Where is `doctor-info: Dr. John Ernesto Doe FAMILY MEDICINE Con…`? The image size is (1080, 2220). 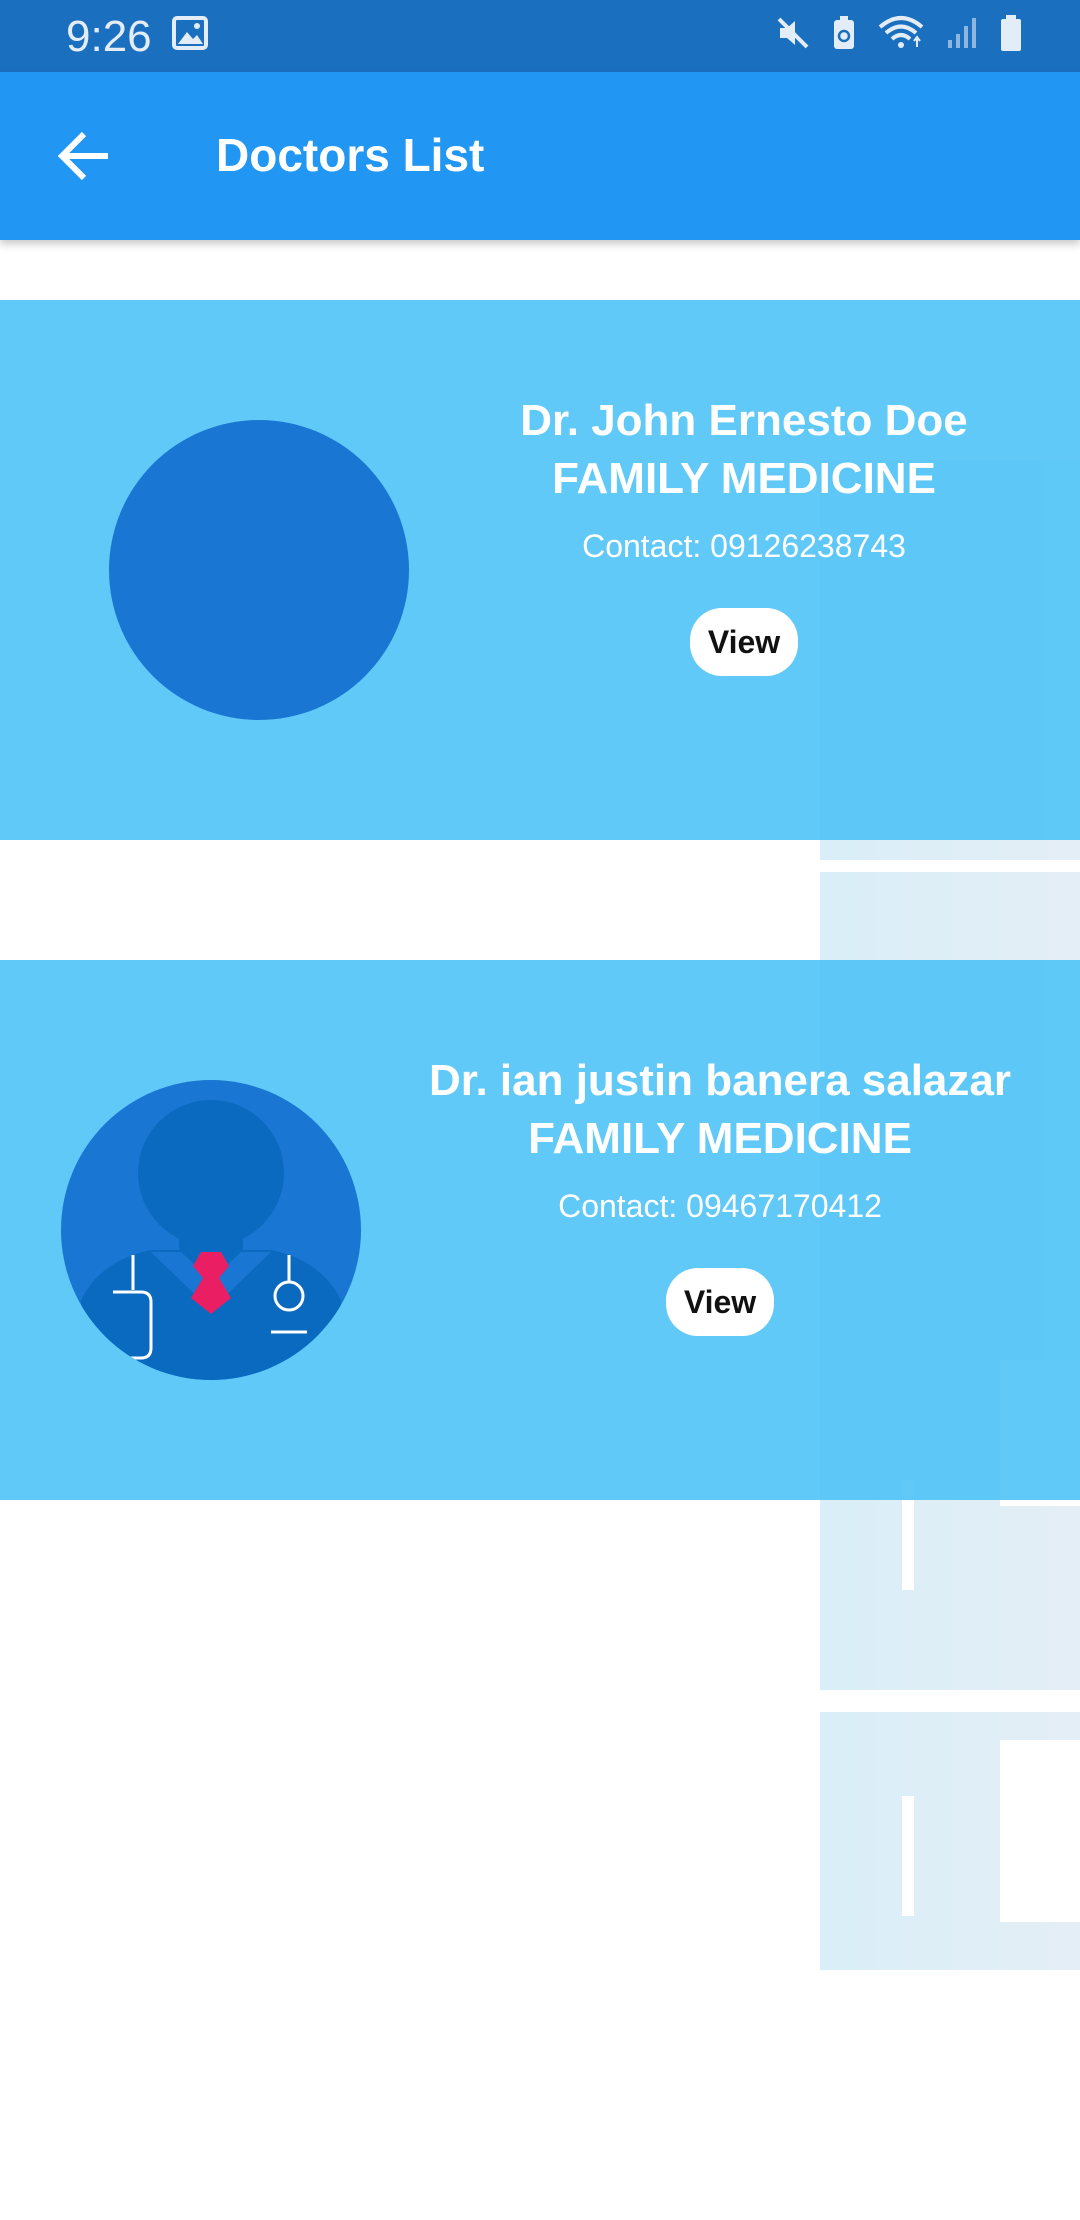
doctor-info: Dr. John Ernesto Doe FAMILY MEDICINE Con… is located at coordinates (744, 534).